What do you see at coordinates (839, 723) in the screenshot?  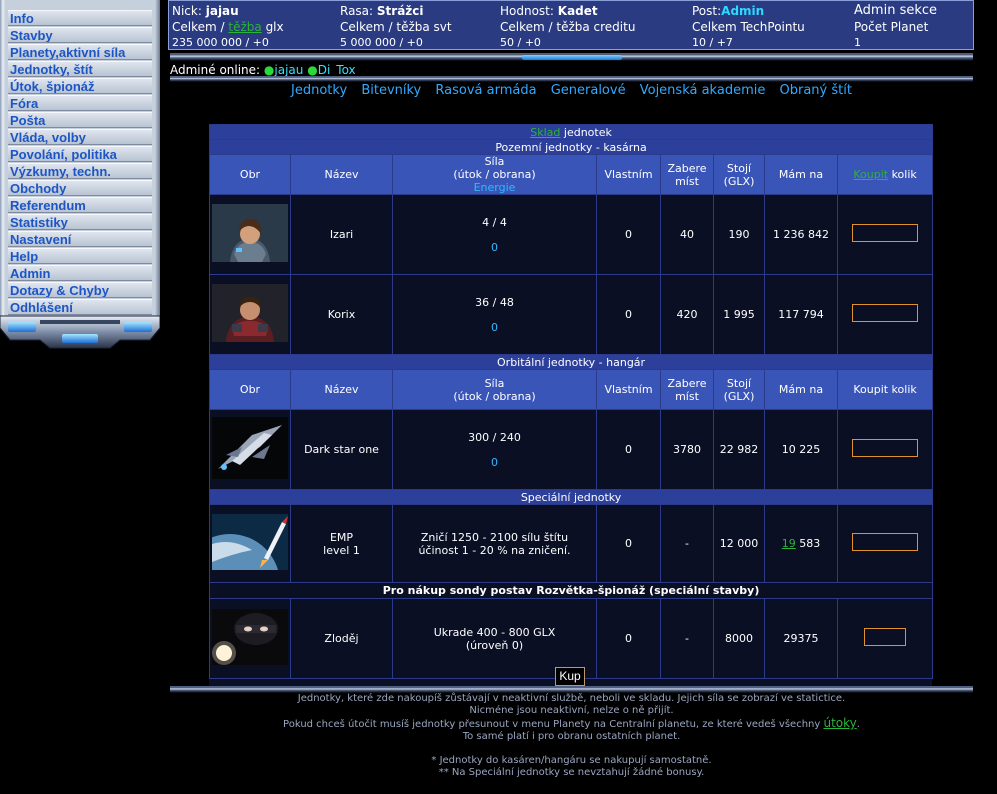 I see `utoky-link: útoky` at bounding box center [839, 723].